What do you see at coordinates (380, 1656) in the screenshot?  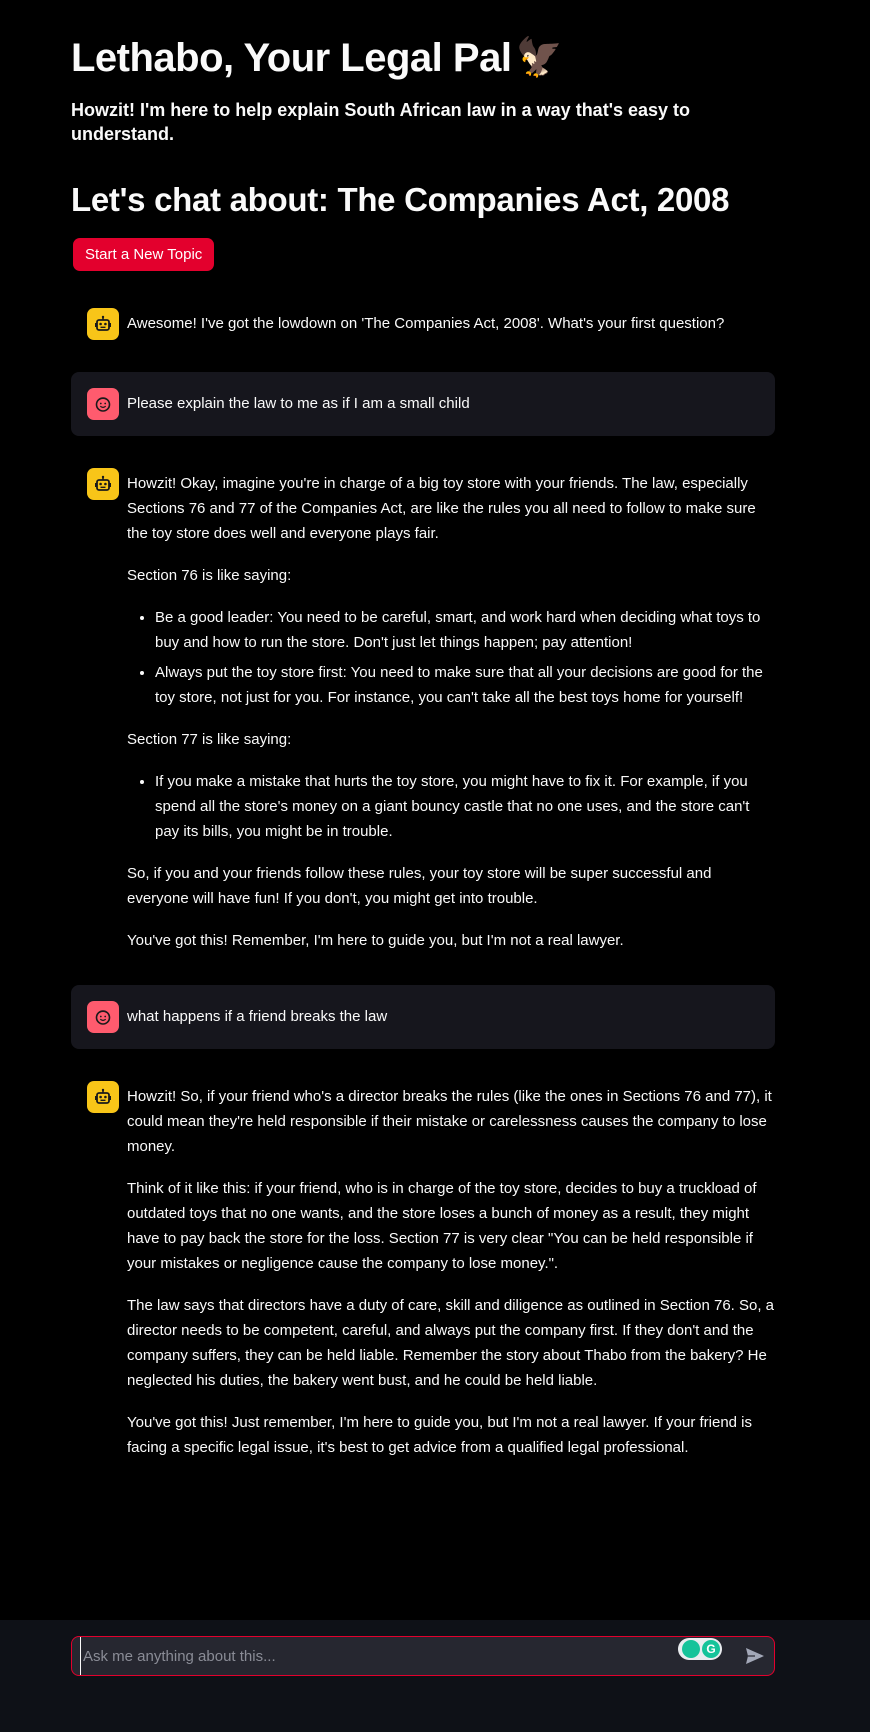 I see `chat-input` at bounding box center [380, 1656].